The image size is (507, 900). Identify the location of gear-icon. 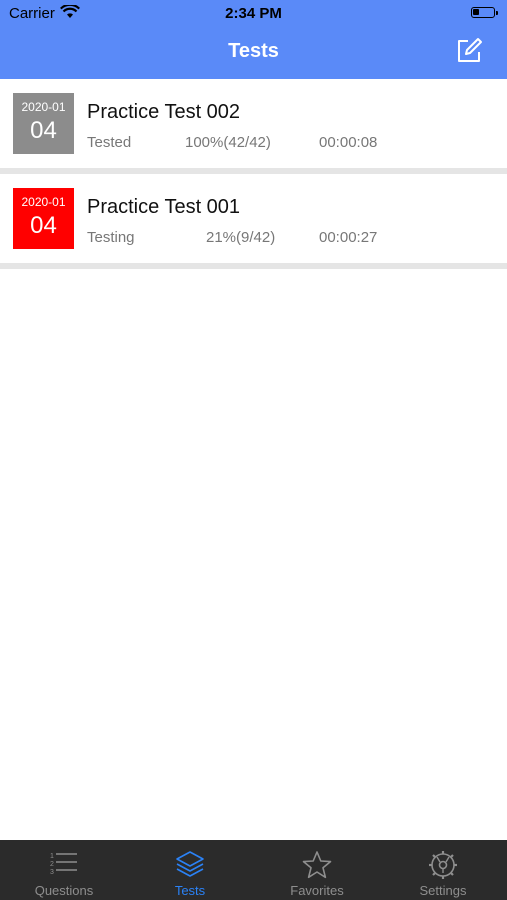
(443, 865).